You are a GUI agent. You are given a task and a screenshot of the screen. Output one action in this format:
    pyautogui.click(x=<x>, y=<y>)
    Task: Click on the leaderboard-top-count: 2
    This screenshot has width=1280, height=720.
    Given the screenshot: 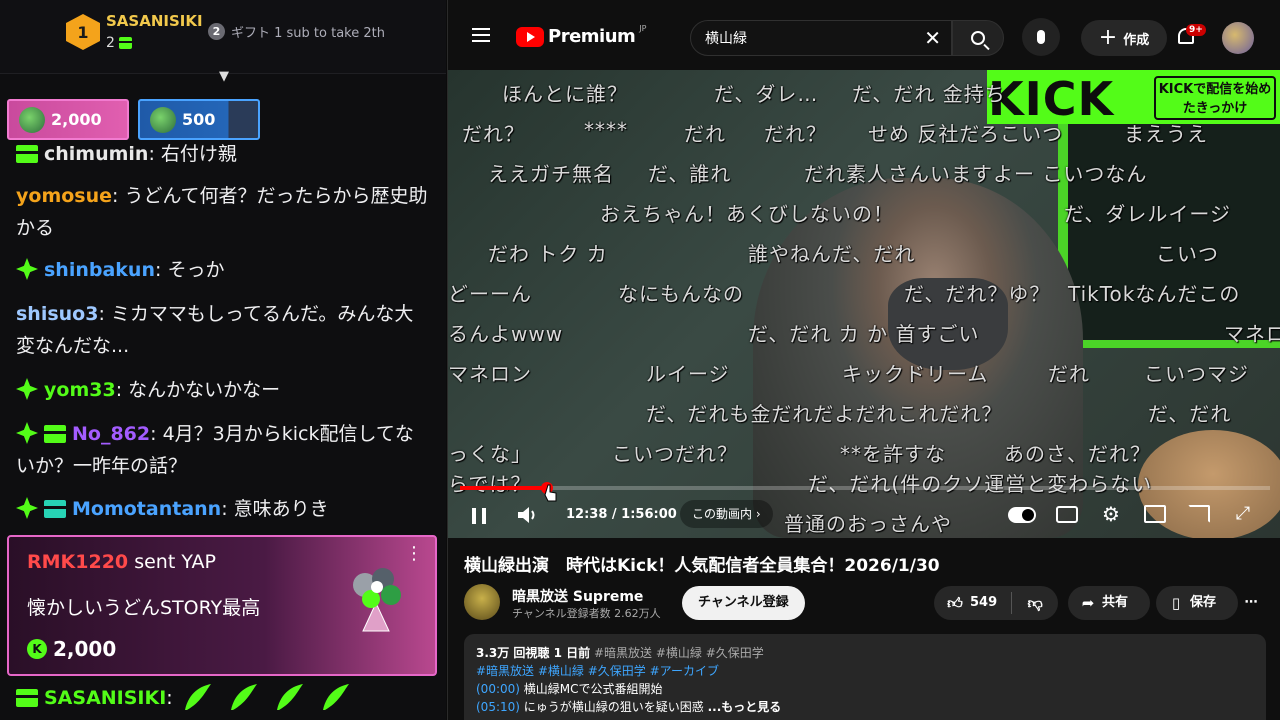 What is the action you would take?
    pyautogui.click(x=119, y=43)
    